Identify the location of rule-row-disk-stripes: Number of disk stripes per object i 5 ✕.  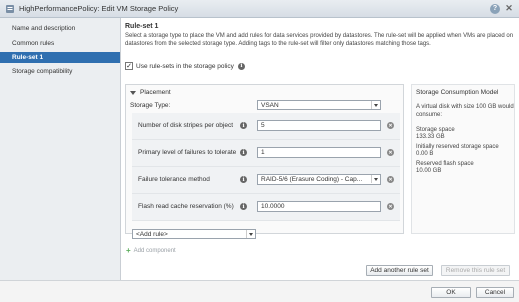
(266, 126).